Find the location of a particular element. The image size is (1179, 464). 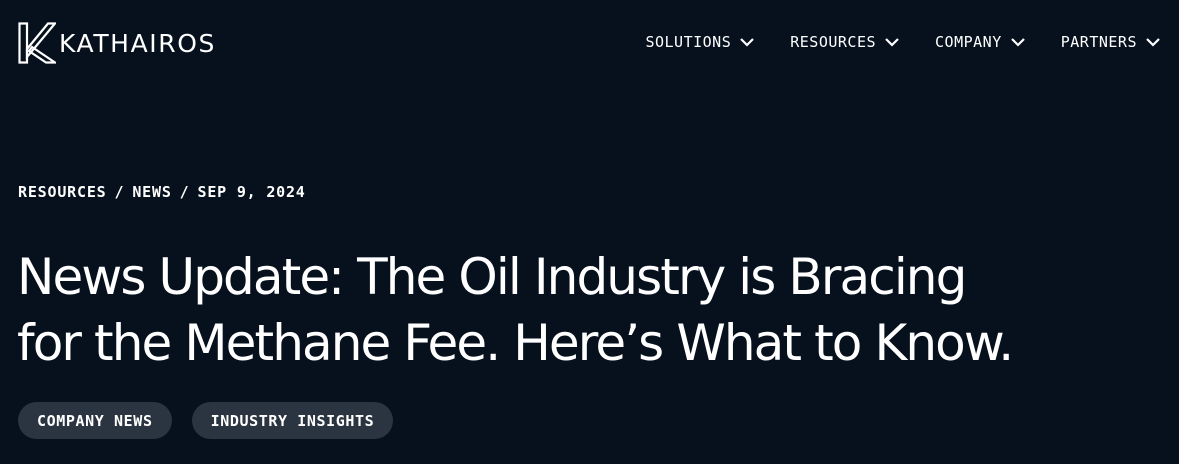

tag-company-news: COMPANY NEWS is located at coordinates (95, 420).